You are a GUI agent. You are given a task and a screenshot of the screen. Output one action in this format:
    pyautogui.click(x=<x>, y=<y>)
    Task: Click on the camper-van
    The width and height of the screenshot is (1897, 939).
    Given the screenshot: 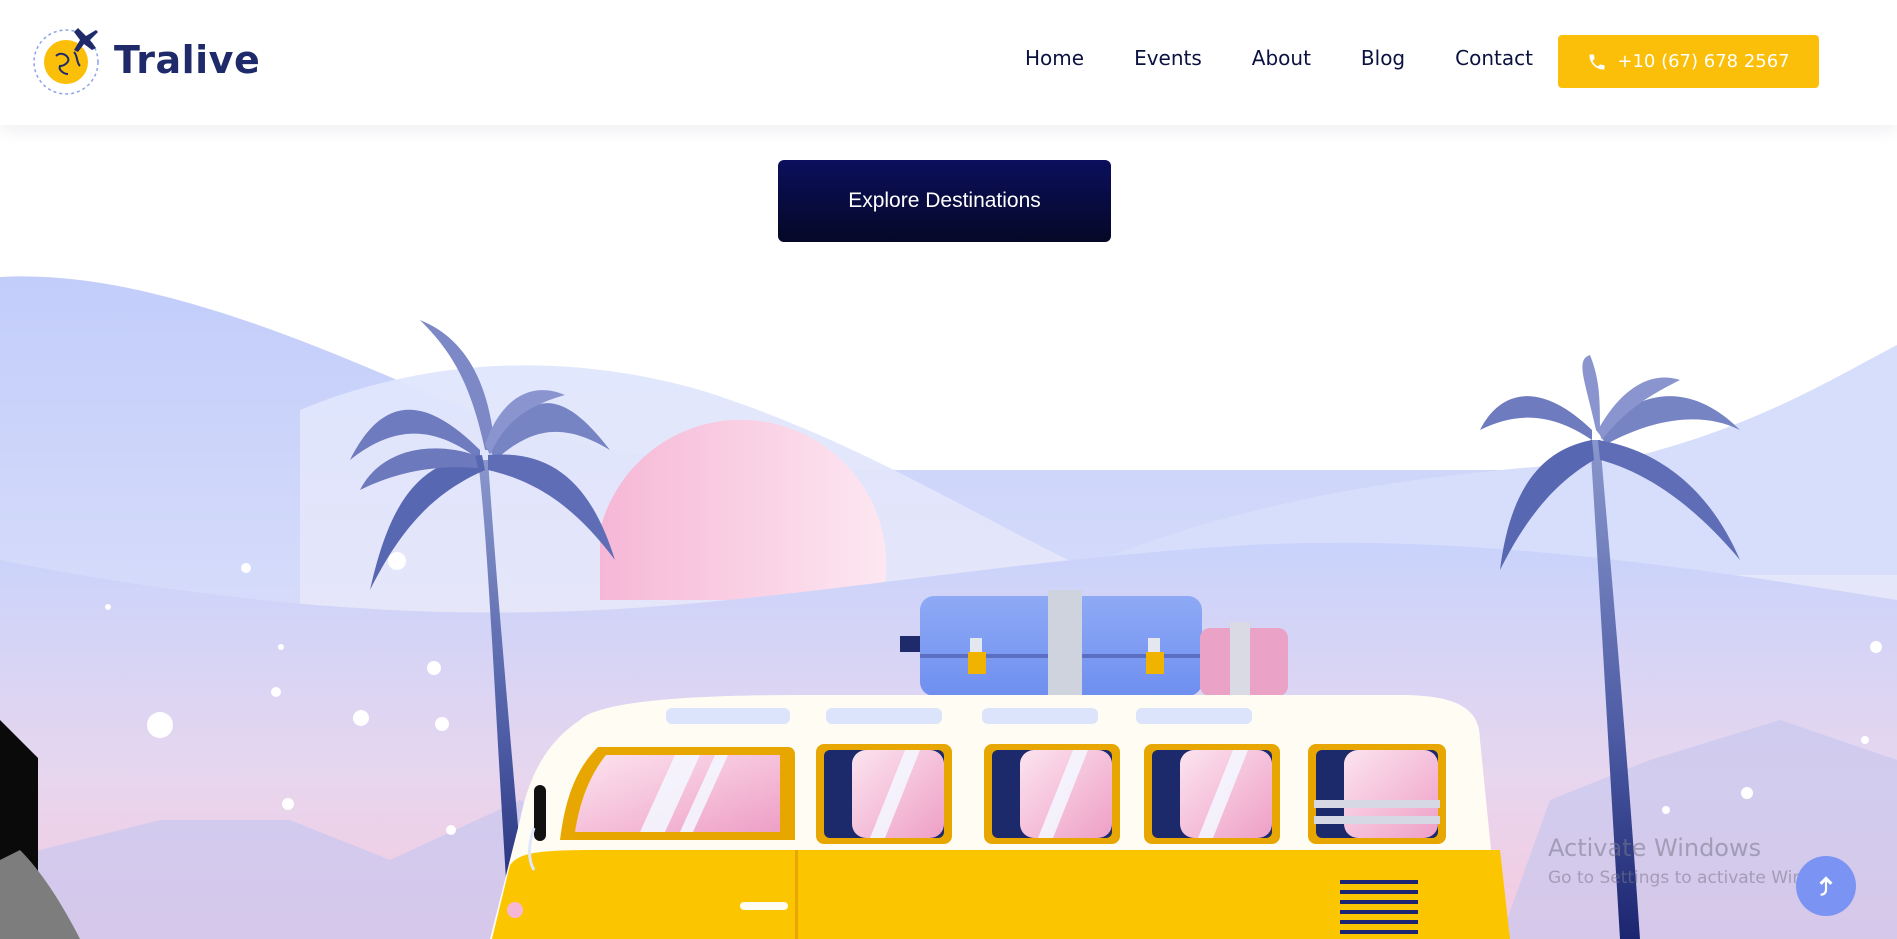 What is the action you would take?
    pyautogui.click(x=1000, y=817)
    